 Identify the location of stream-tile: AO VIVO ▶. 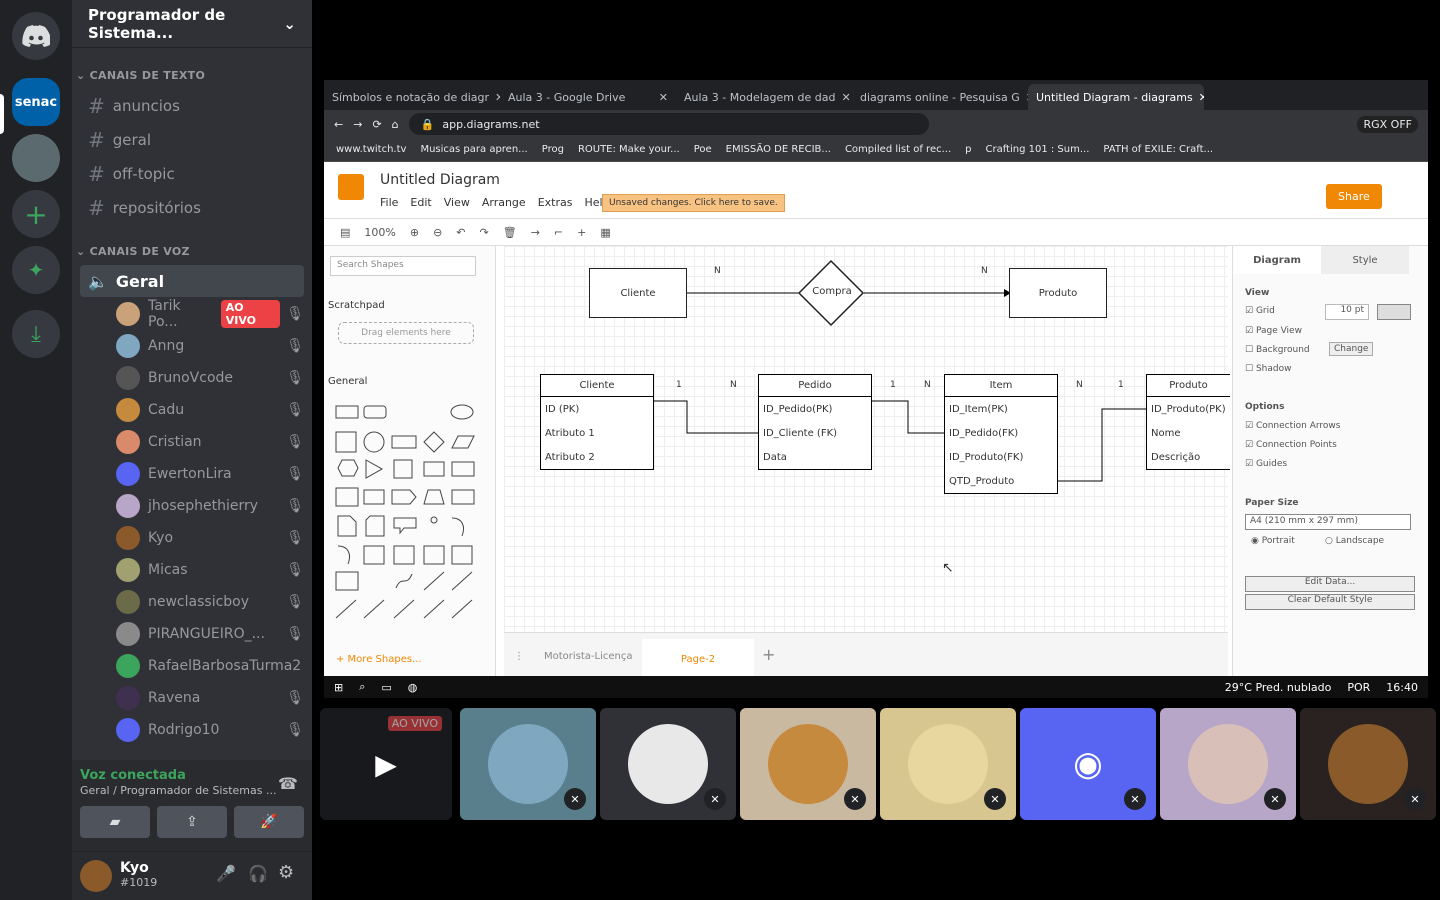
(386, 764).